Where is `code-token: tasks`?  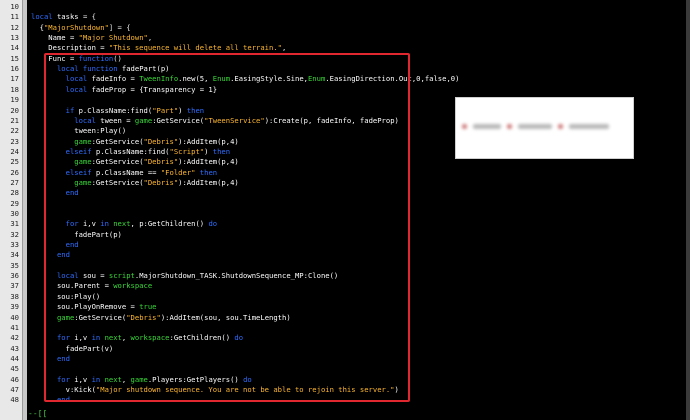 code-token: tasks is located at coordinates (69, 17).